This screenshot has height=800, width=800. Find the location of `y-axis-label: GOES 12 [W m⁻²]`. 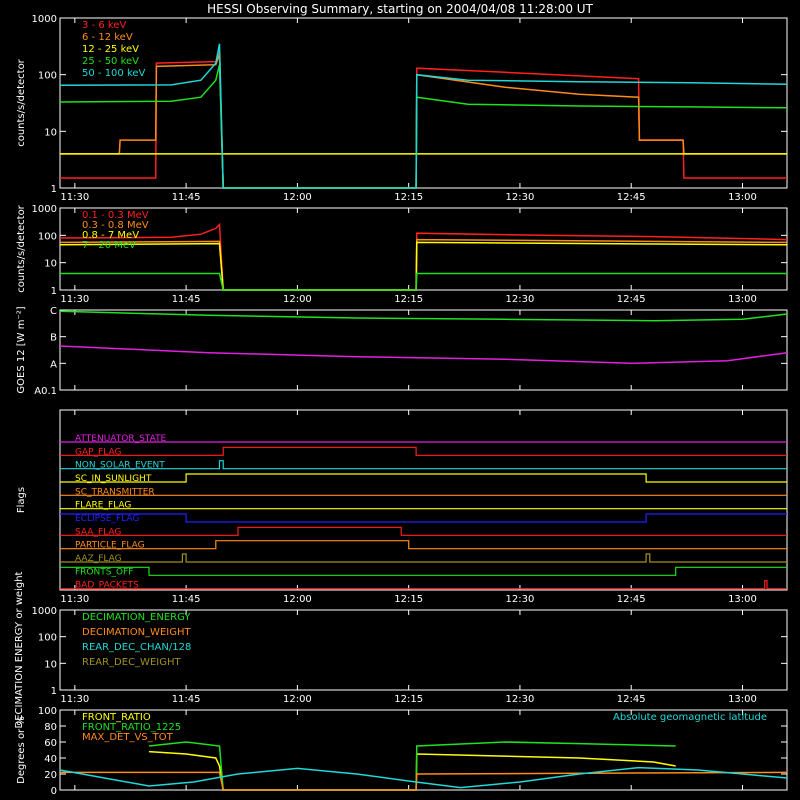

y-axis-label: GOES 12 [W m⁻²] is located at coordinates (21, 349).